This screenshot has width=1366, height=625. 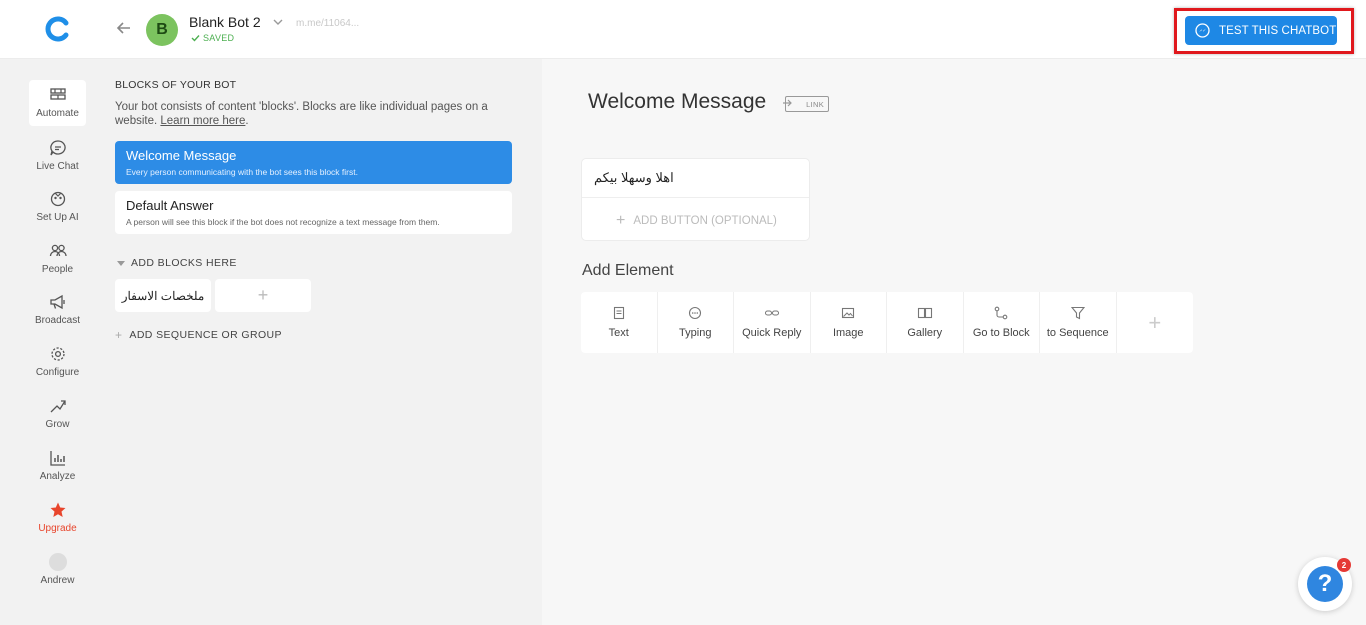 What do you see at coordinates (57, 509) in the screenshot?
I see `star-icon` at bounding box center [57, 509].